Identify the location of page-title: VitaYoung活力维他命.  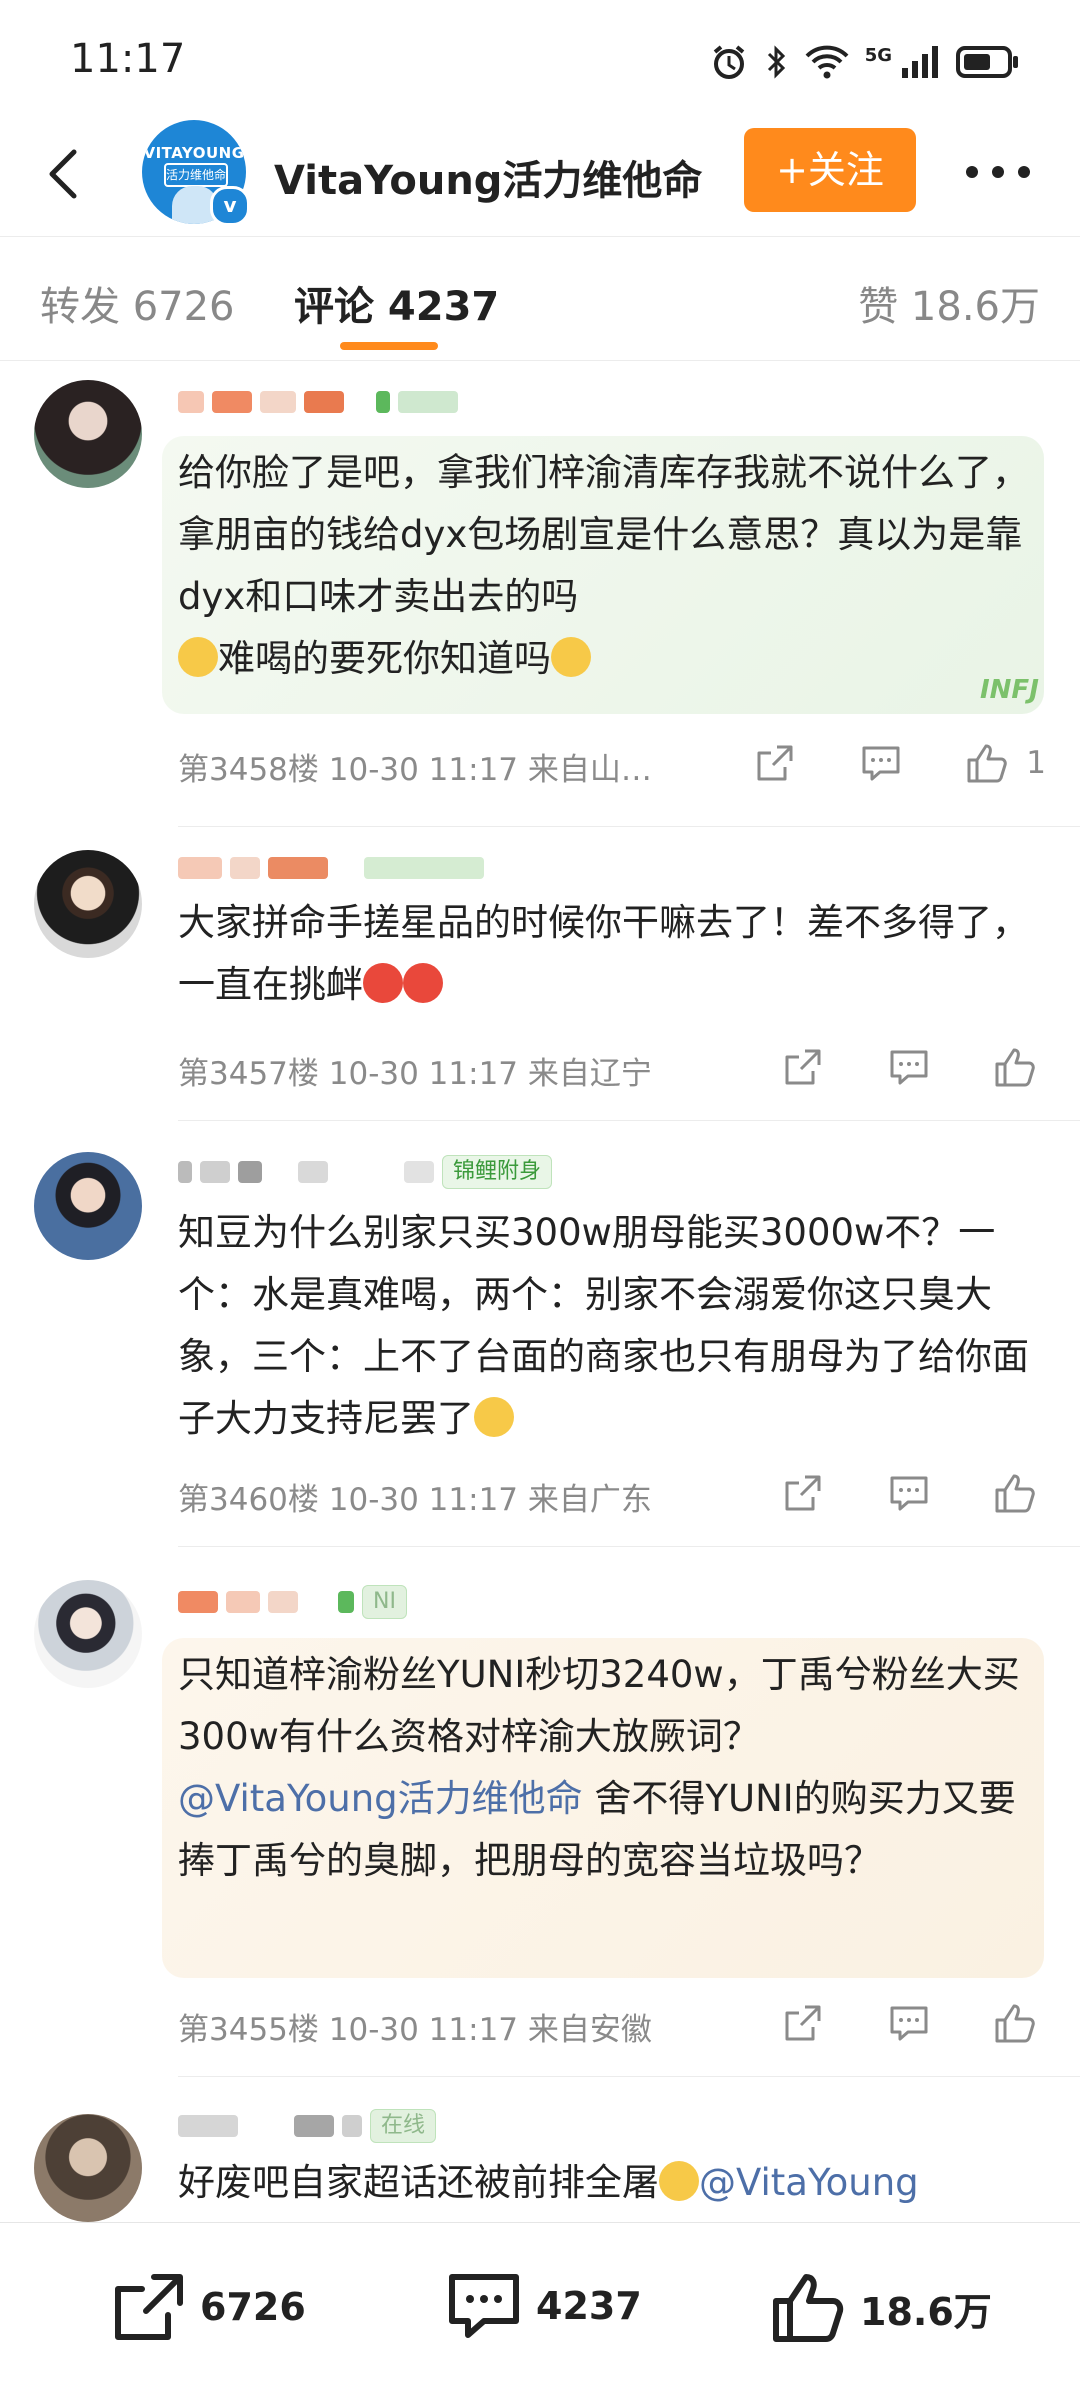
(488, 177).